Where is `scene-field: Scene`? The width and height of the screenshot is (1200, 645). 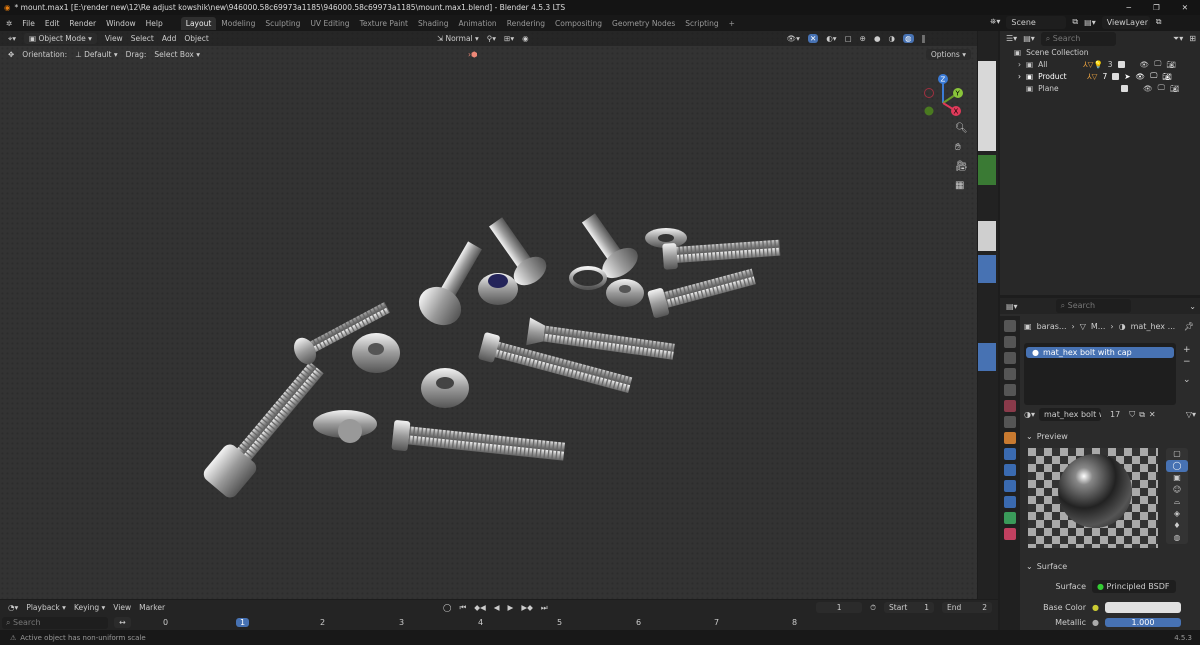
scene-field: Scene is located at coordinates (1036, 22).